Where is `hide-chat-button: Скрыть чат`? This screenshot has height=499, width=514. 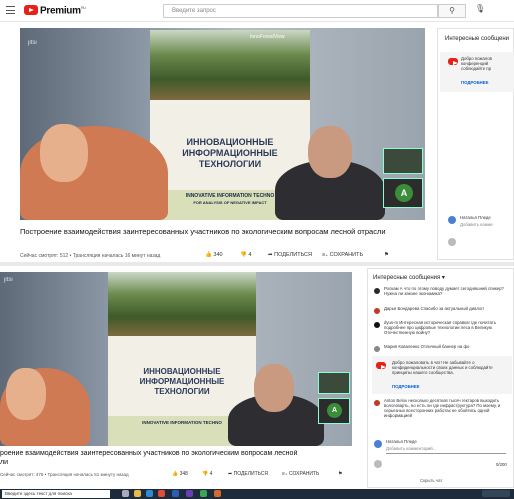
hide-chat-button: Скрыть чат is located at coordinates (431, 480).